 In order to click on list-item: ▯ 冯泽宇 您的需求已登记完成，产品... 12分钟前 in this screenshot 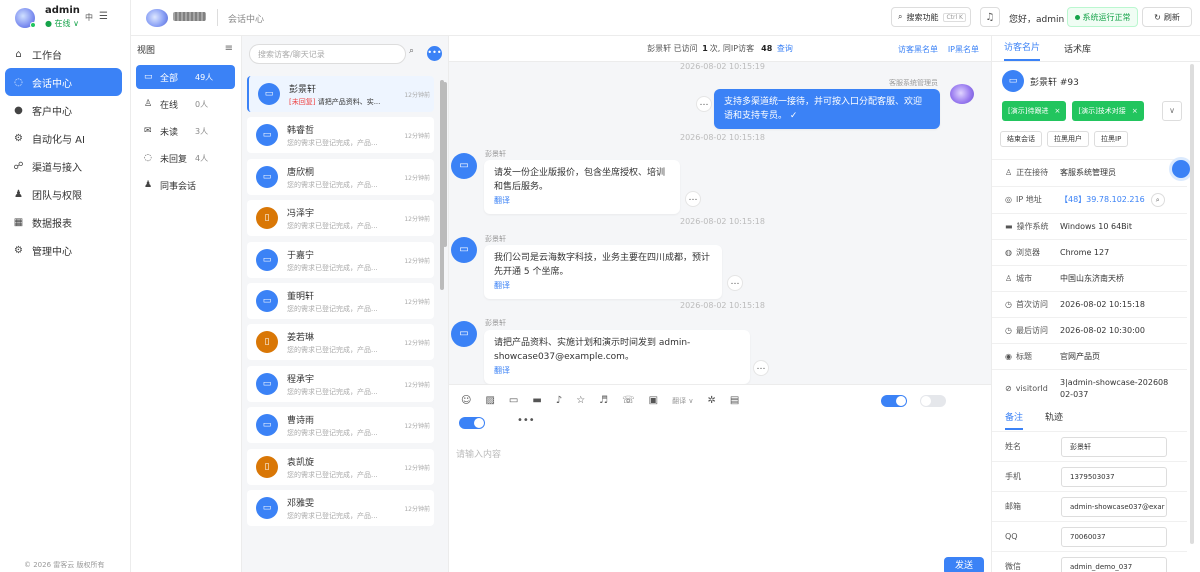, I will do `click(340, 218)`.